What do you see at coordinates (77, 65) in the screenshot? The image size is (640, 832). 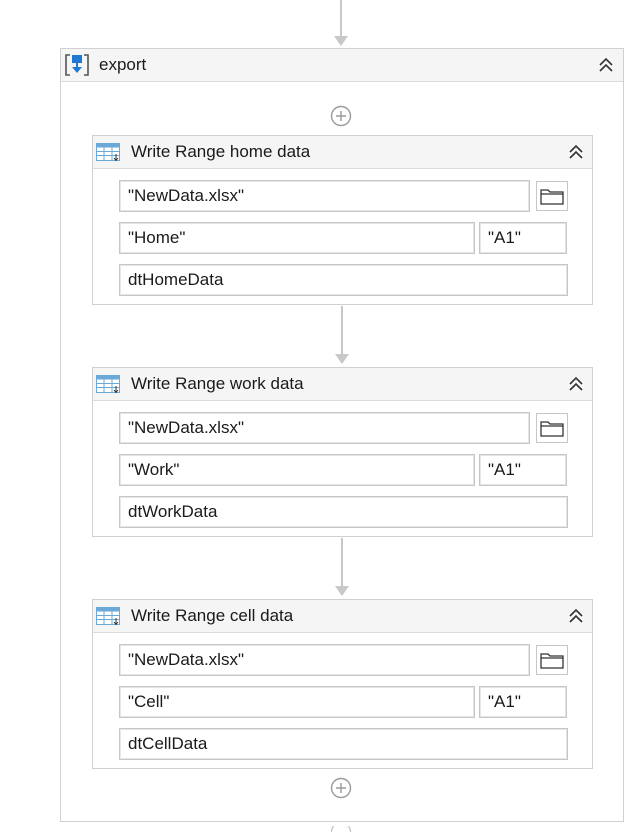 I see `sequence-icon` at bounding box center [77, 65].